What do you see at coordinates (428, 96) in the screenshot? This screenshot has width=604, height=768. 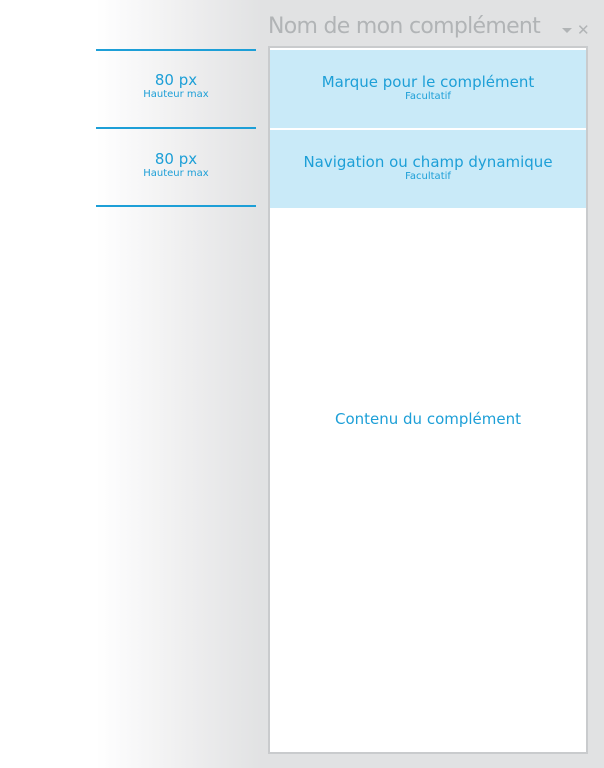 I see `branding-band-subtitle: Facultatif` at bounding box center [428, 96].